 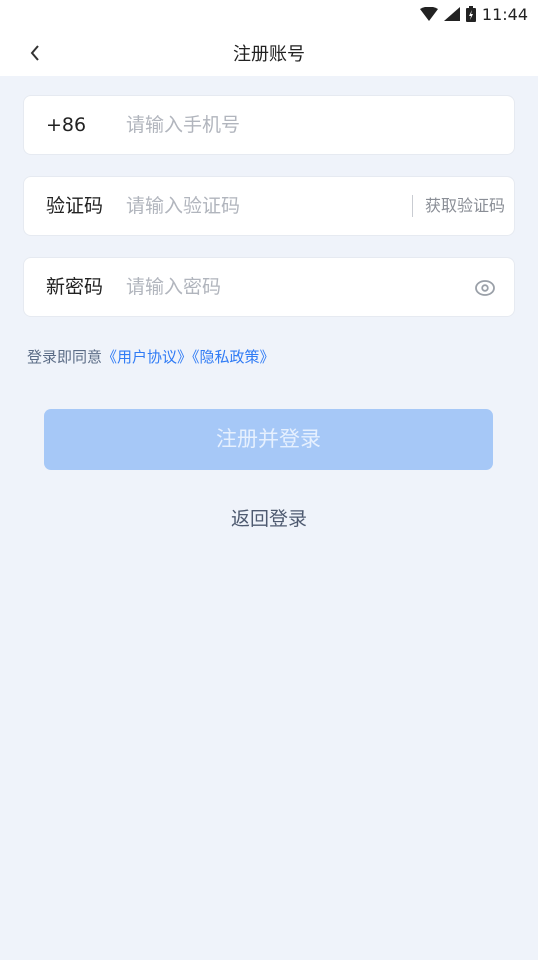 What do you see at coordinates (465, 206) in the screenshot?
I see `get-code-button: 获取验证码` at bounding box center [465, 206].